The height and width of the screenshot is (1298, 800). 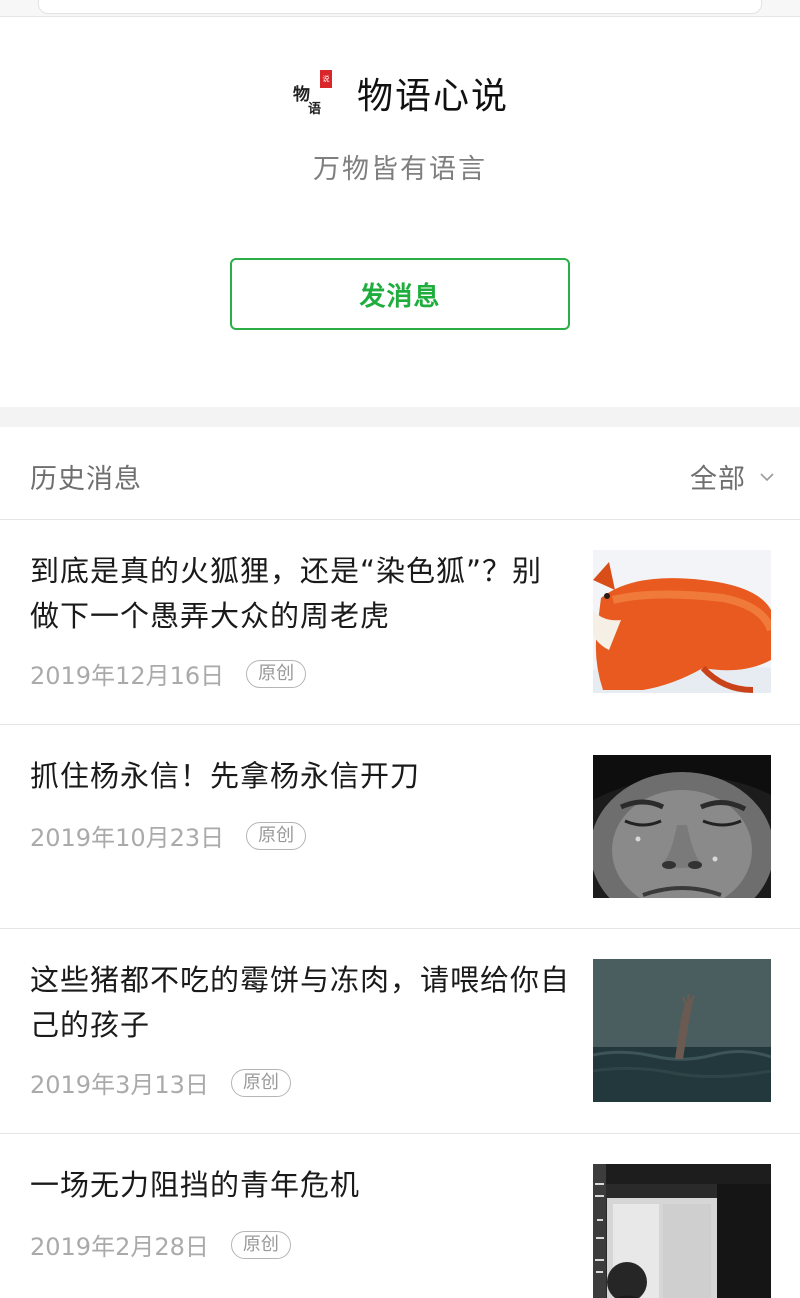 I want to click on red-fox-image, so click(x=682, y=621).